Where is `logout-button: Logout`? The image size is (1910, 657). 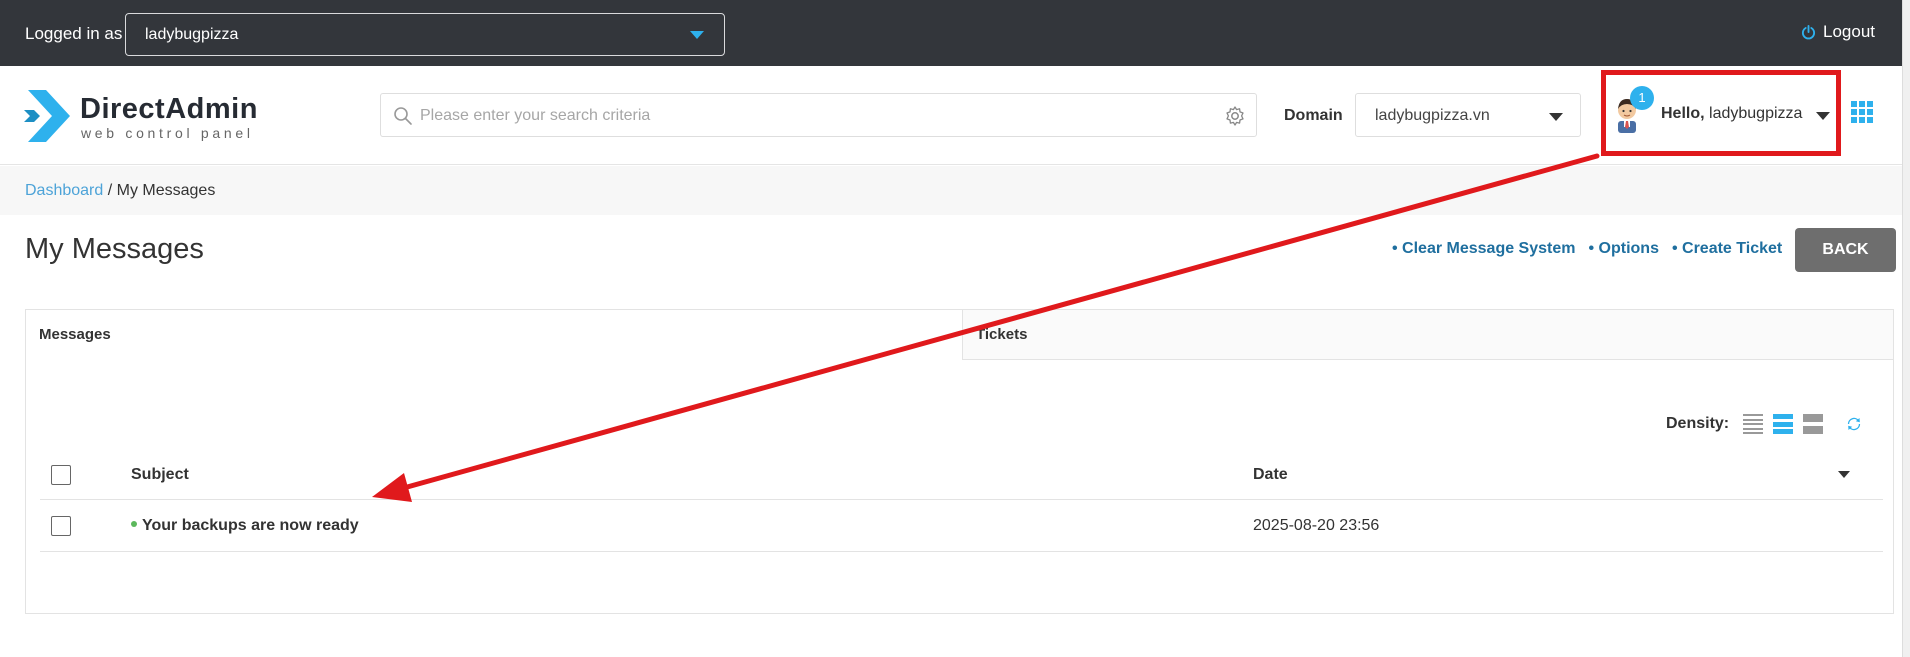
logout-button: Logout is located at coordinates (1838, 32).